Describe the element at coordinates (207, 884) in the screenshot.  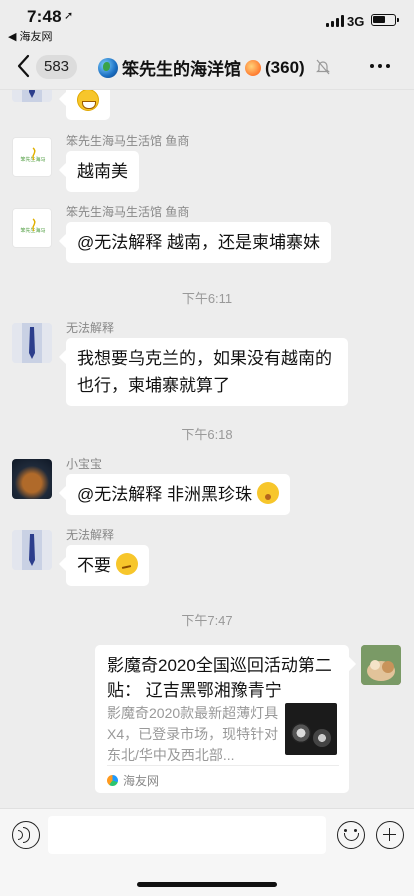
I see `home-indicator` at that location.